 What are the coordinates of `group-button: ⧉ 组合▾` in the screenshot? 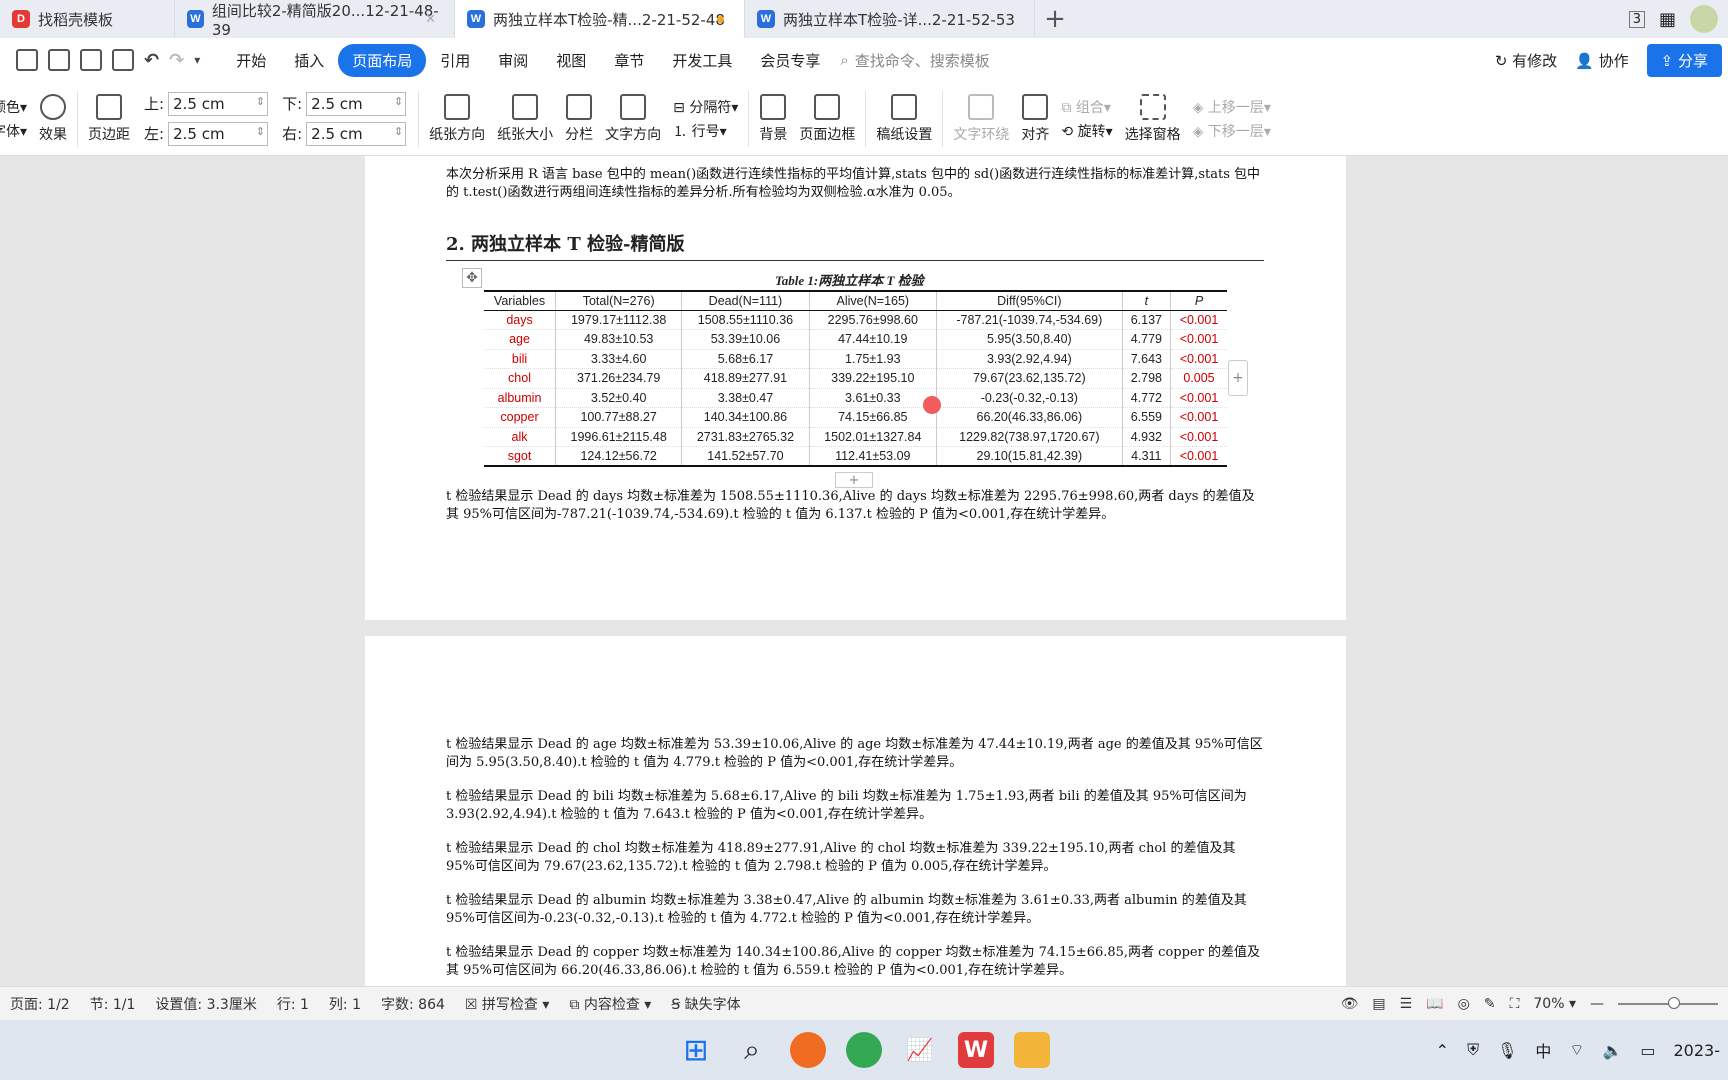 It's located at (1085, 107).